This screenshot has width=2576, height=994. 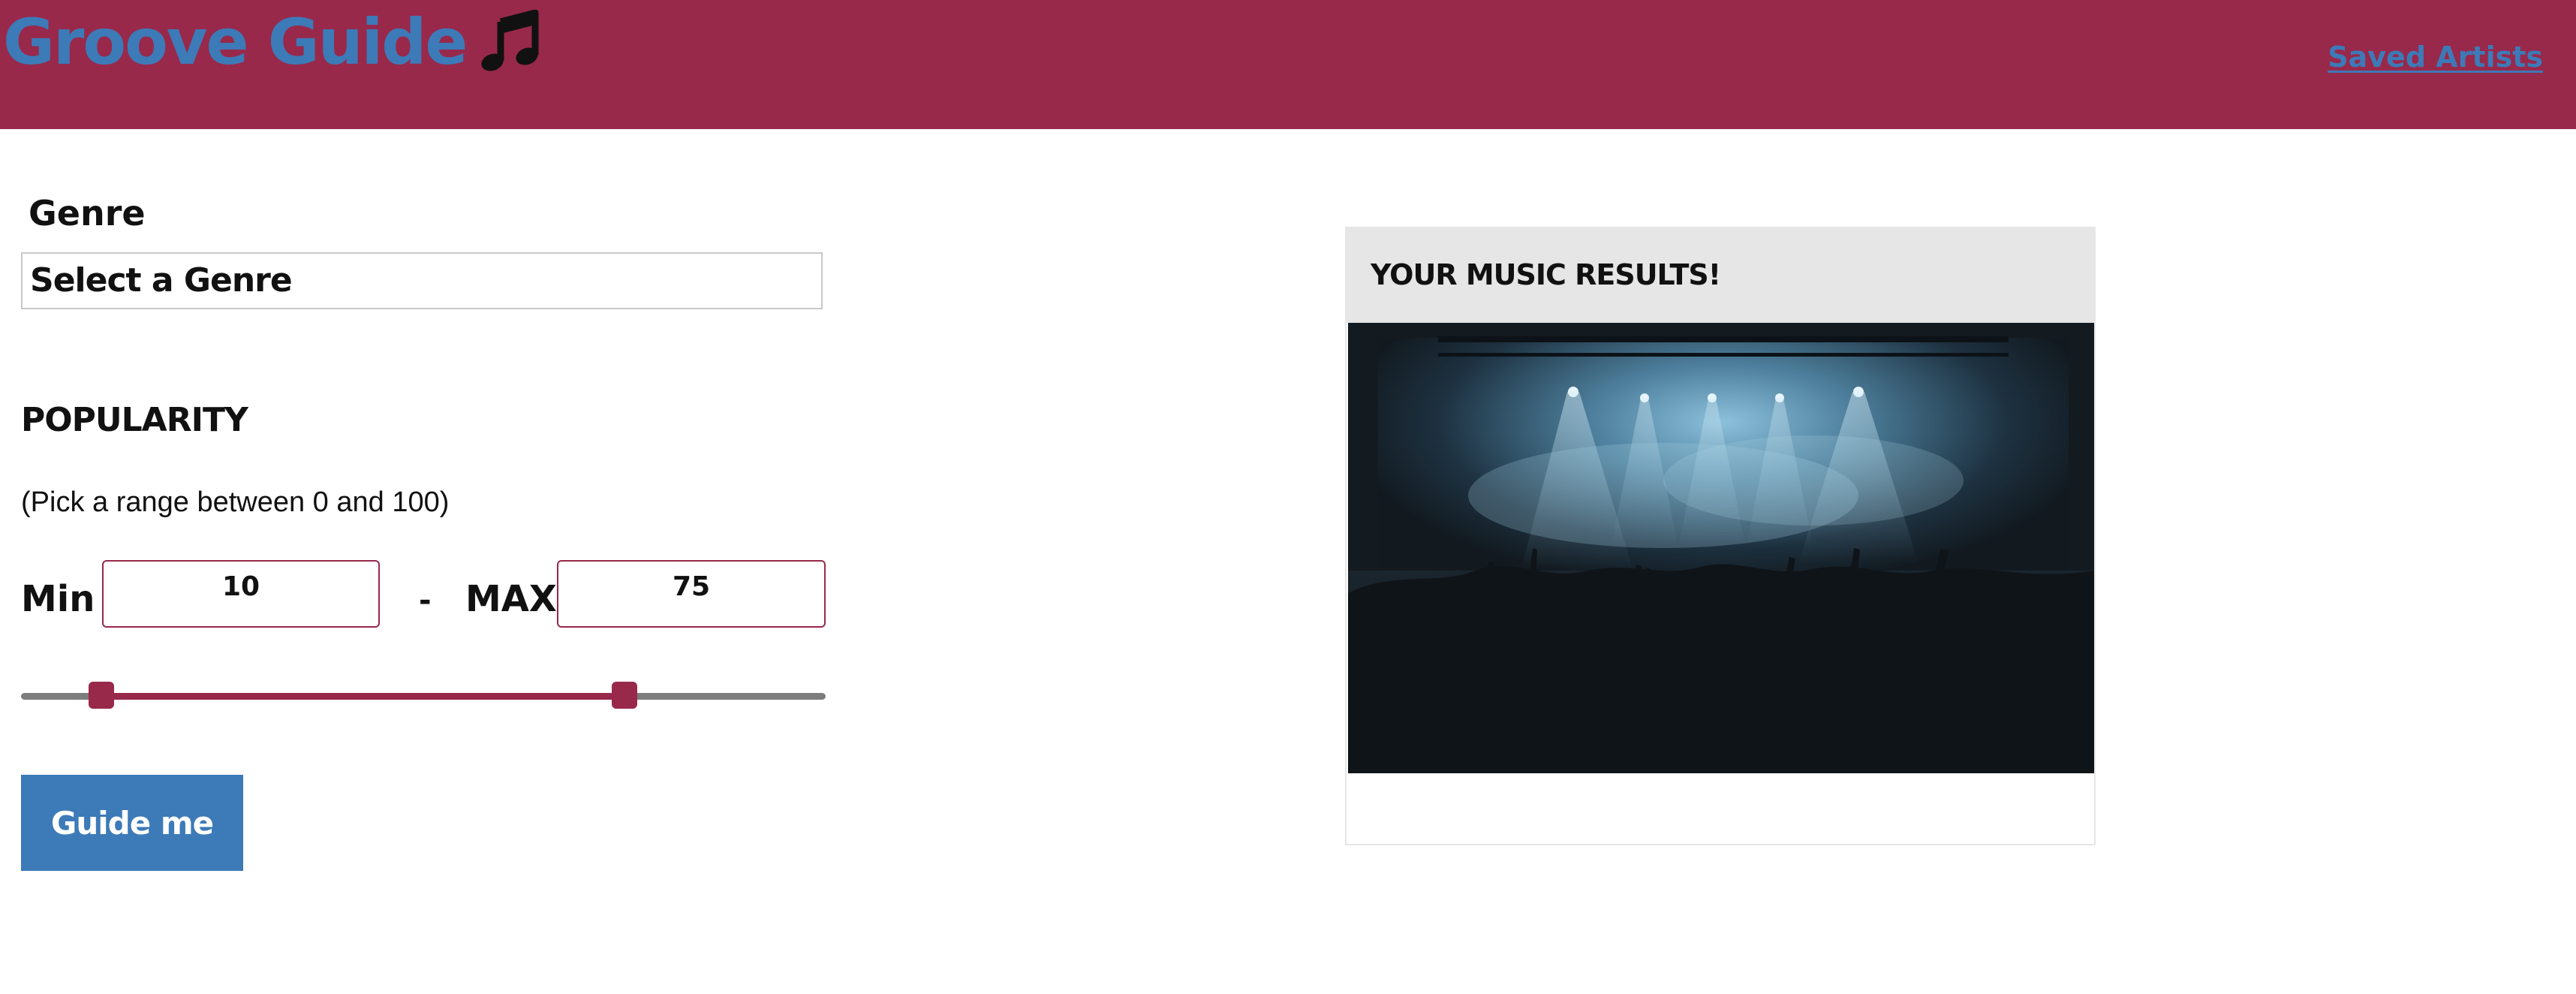 I want to click on popularity-help-text: (Pick a range between 0 and 100), so click(x=236, y=502).